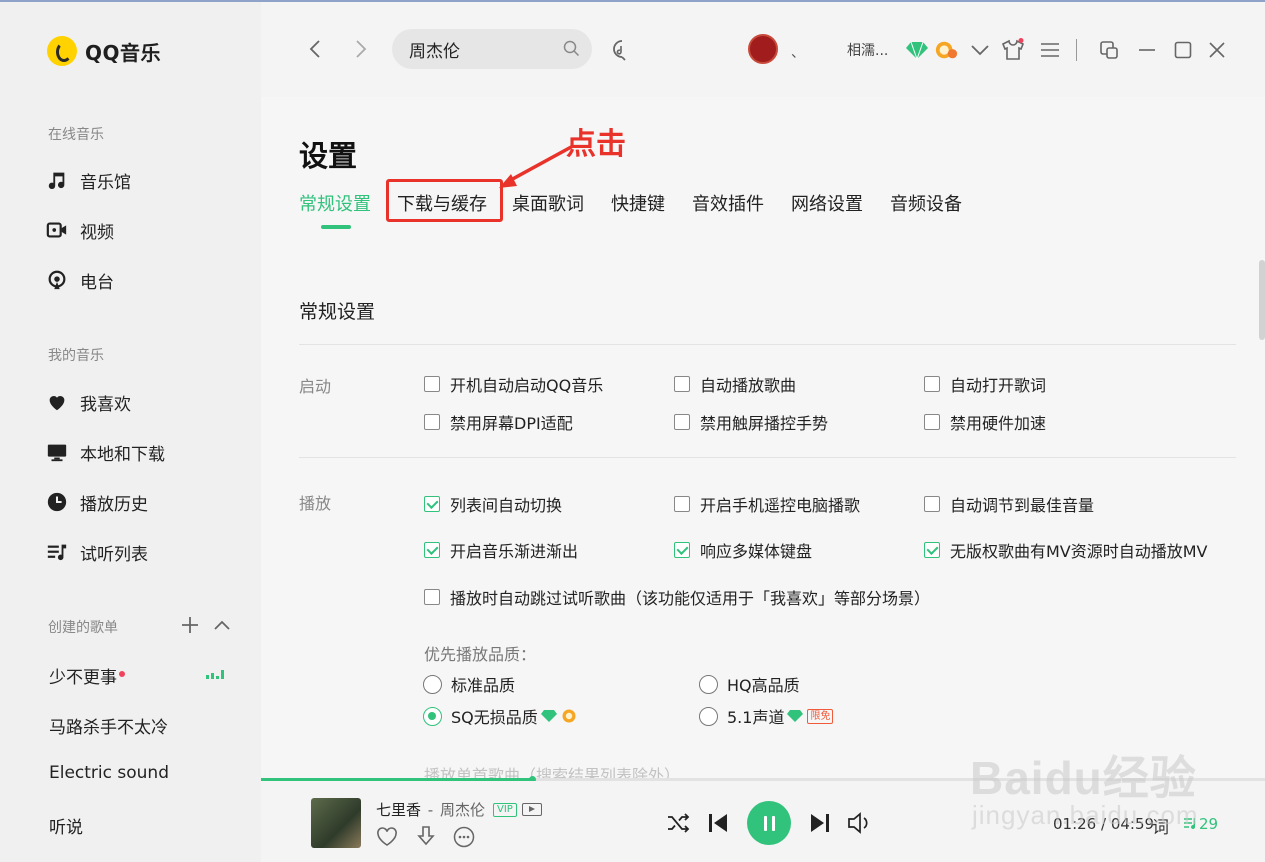 The height and width of the screenshot is (862, 1265). What do you see at coordinates (87, 675) in the screenshot?
I see `playlist-item: 少不更事` at bounding box center [87, 675].